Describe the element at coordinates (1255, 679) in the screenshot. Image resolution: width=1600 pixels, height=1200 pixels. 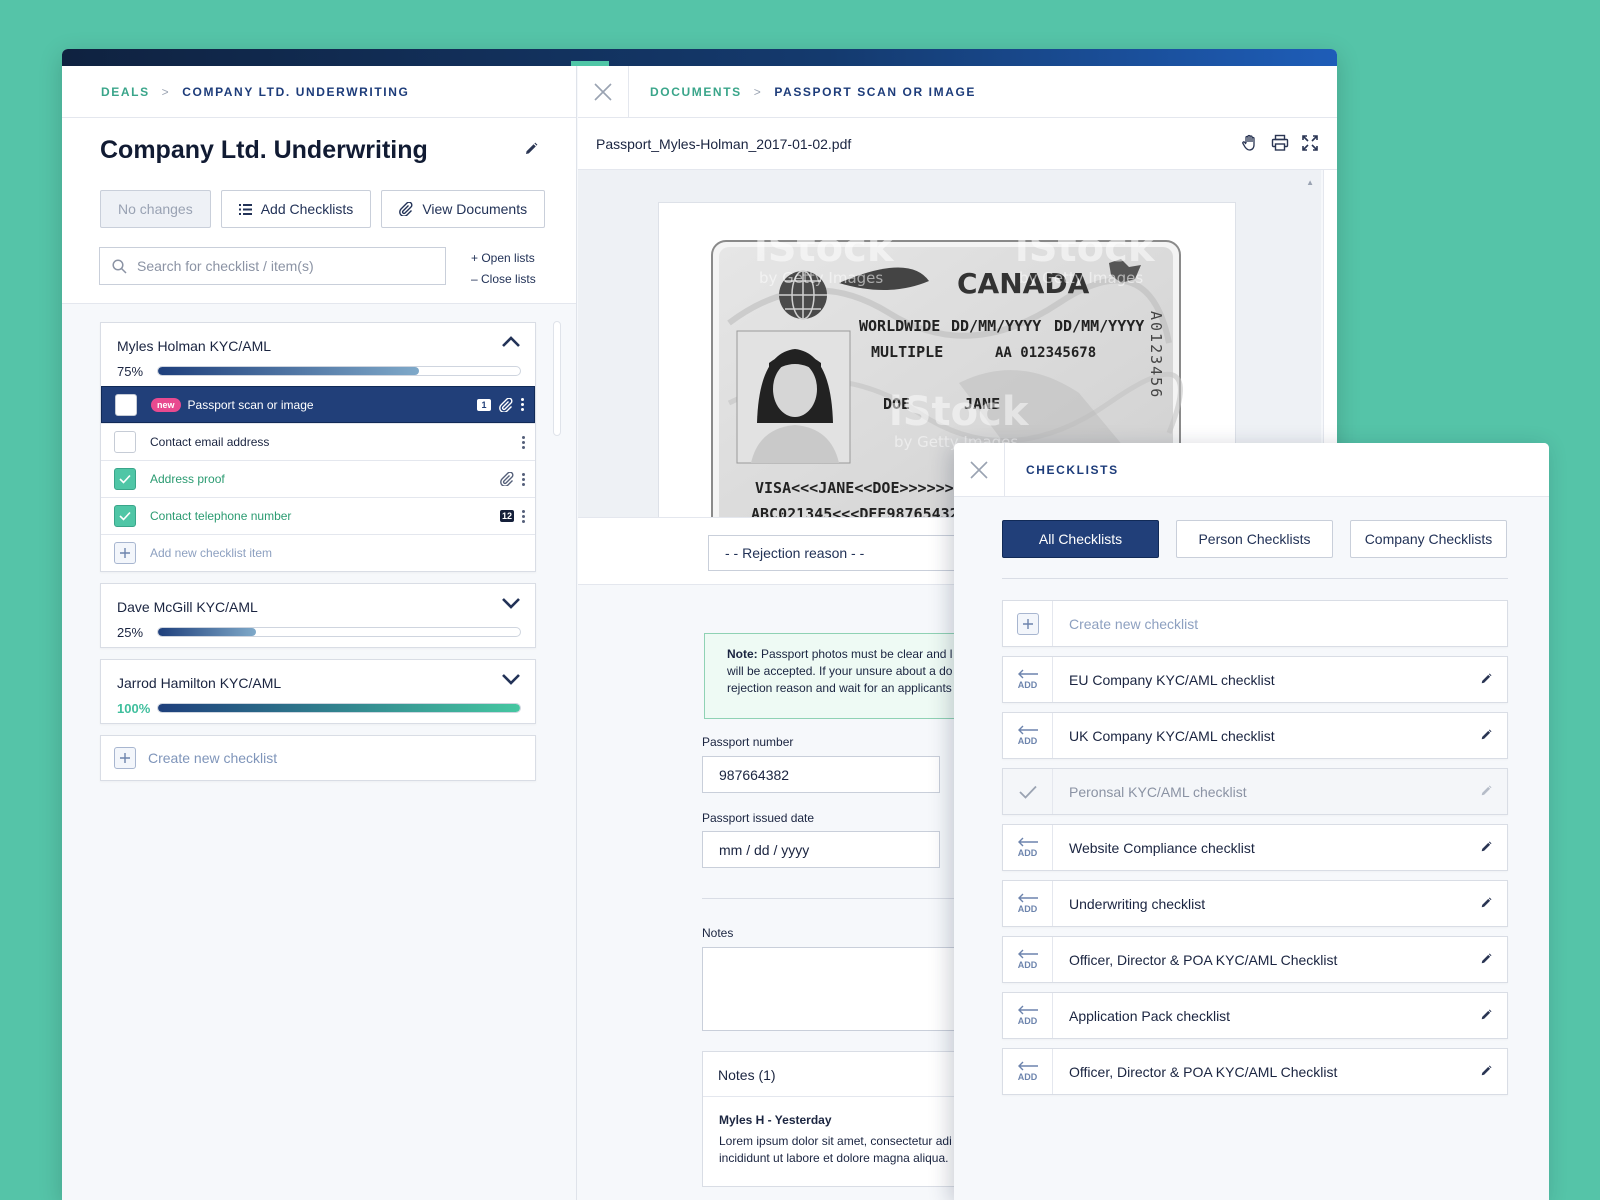
I see `checklist-row: ADD EU Company KYC/AML checklist` at that location.